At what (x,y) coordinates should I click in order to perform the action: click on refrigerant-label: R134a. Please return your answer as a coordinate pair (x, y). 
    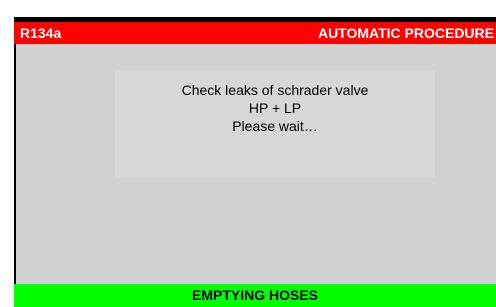
    Looking at the image, I should click on (41, 33).